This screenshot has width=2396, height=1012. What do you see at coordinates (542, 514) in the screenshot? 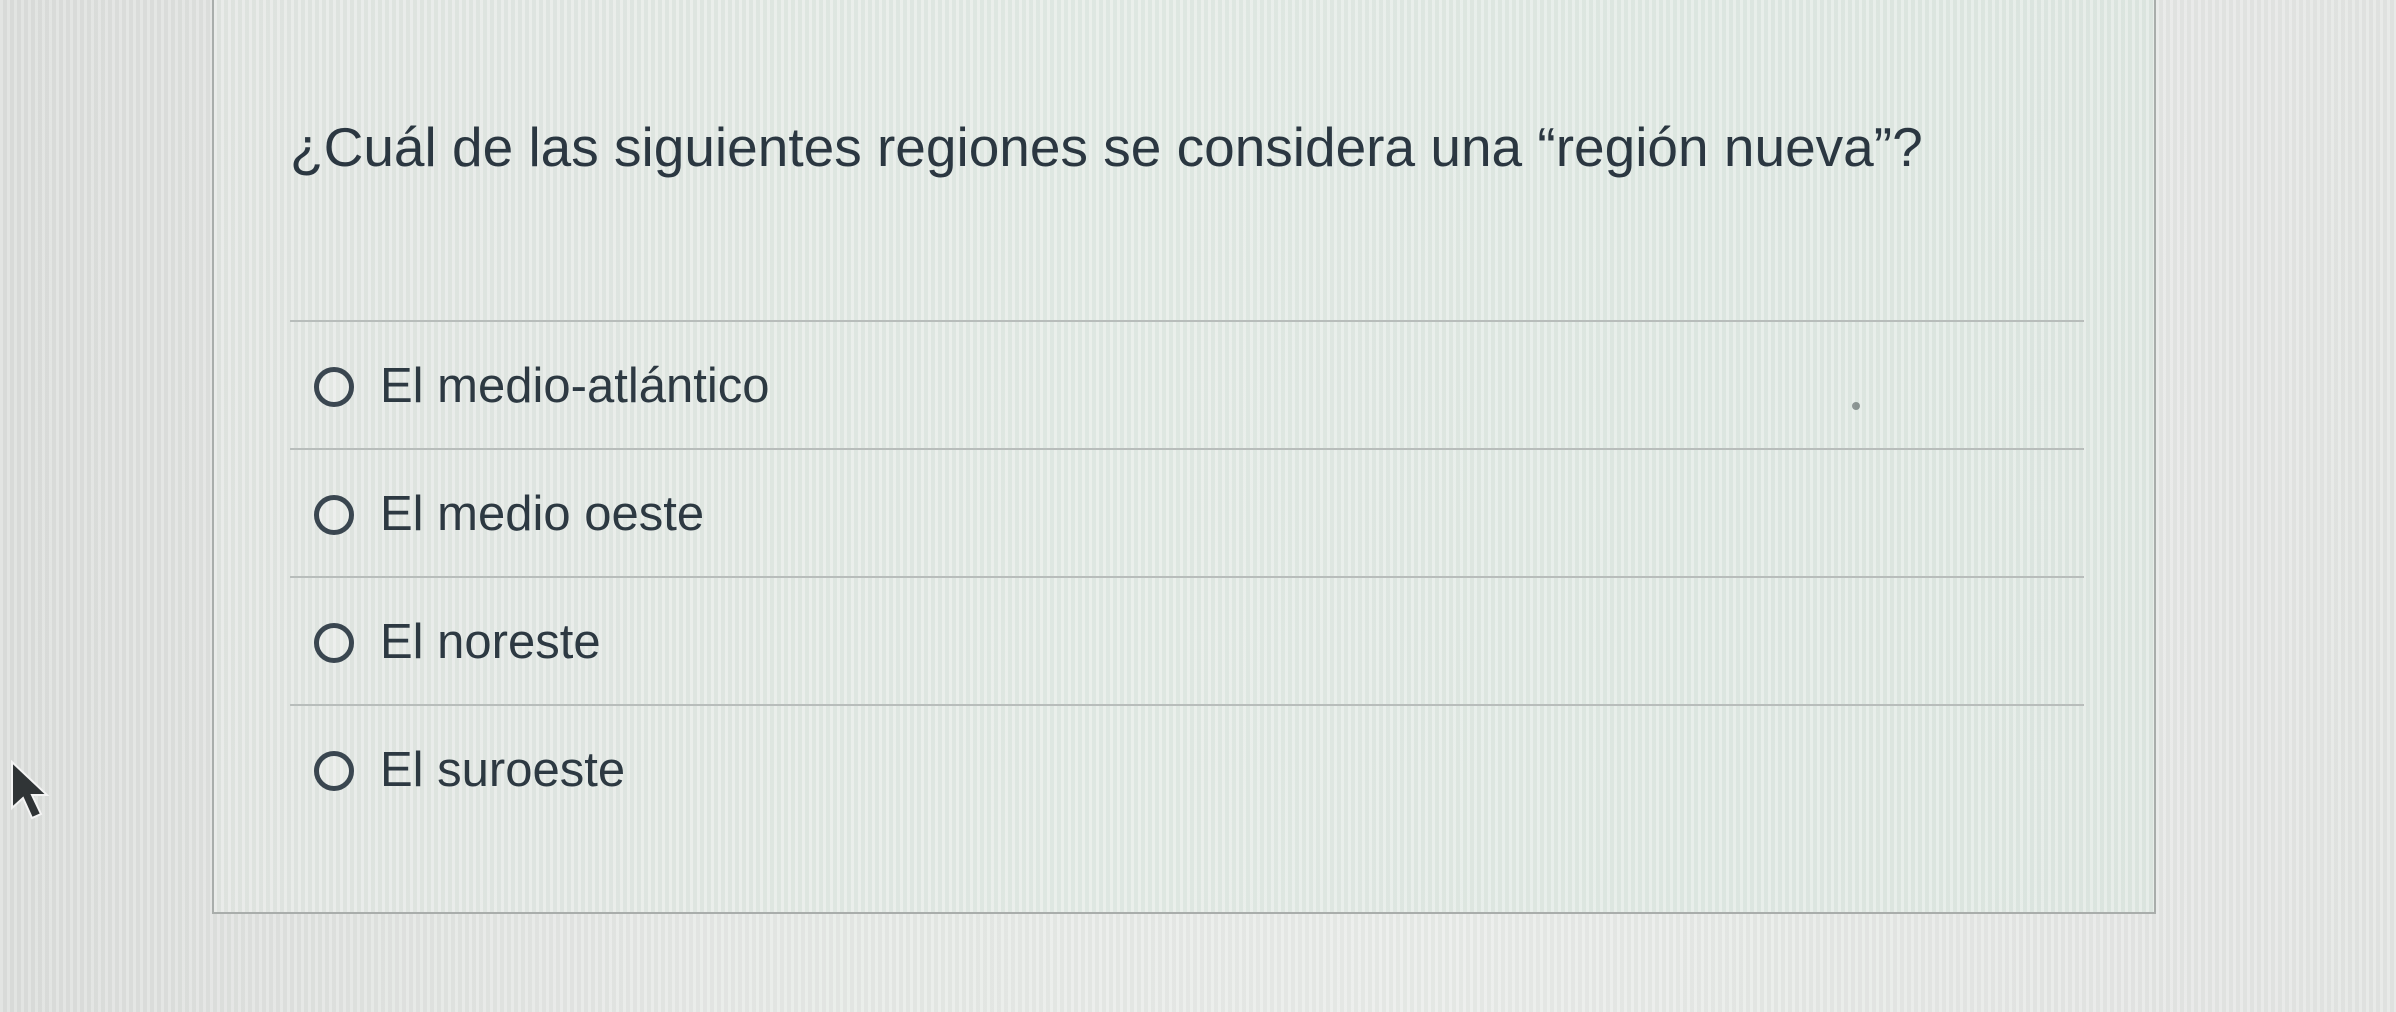
I see `answer-label: El medio oeste` at bounding box center [542, 514].